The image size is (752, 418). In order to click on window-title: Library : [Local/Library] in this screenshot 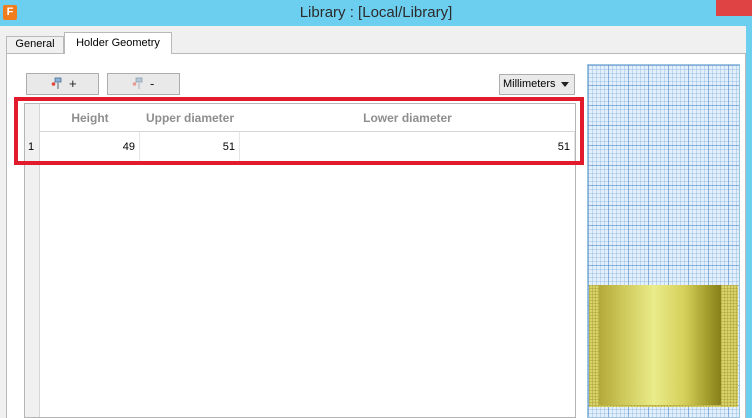, I will do `click(376, 12)`.